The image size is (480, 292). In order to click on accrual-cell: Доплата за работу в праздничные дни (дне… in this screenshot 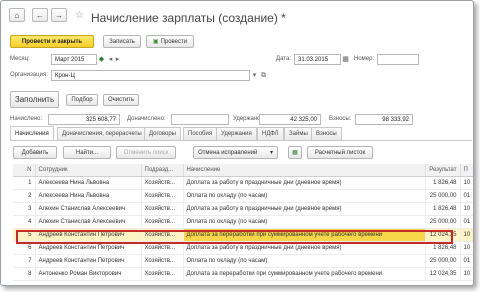, I will do `click(304, 183)`.